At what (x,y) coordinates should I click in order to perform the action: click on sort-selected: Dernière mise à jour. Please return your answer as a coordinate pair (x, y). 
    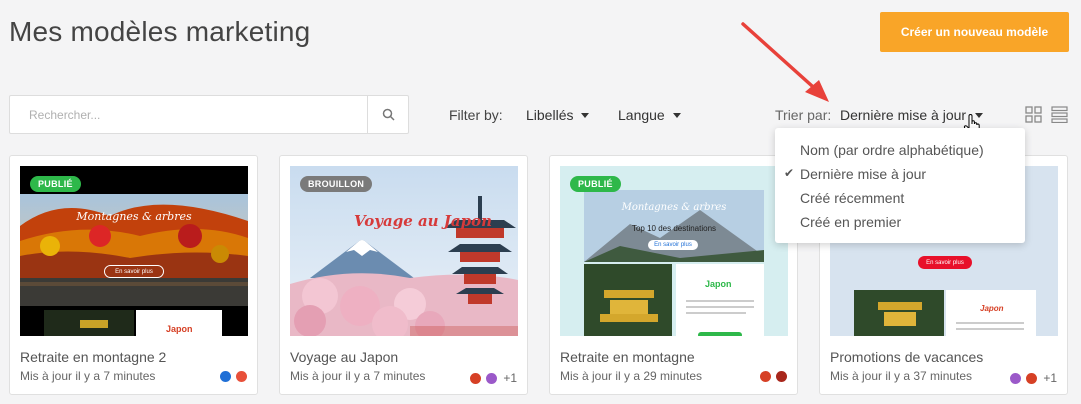
    Looking at the image, I should click on (903, 115).